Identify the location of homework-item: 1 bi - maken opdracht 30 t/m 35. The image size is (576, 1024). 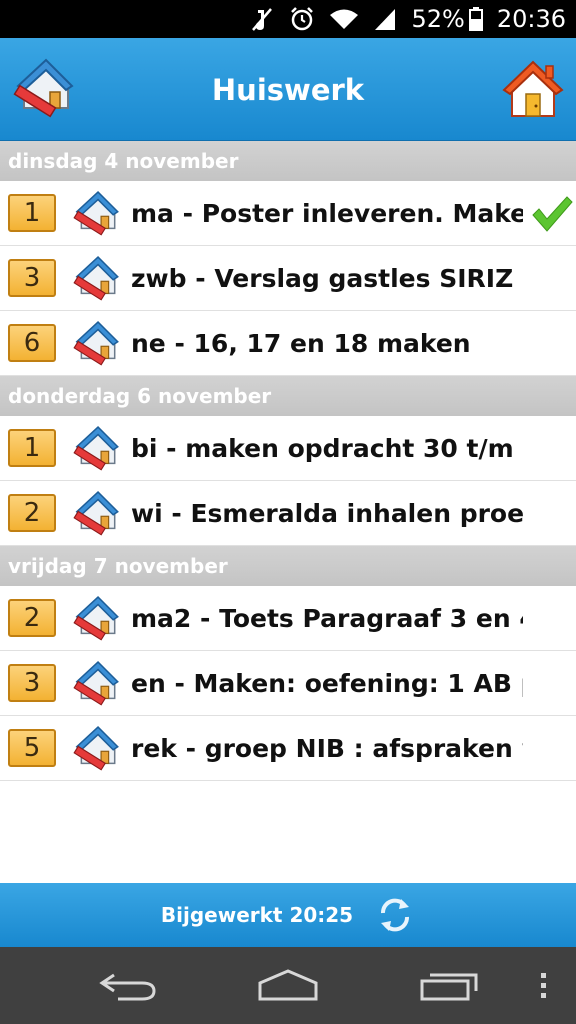
(288, 448).